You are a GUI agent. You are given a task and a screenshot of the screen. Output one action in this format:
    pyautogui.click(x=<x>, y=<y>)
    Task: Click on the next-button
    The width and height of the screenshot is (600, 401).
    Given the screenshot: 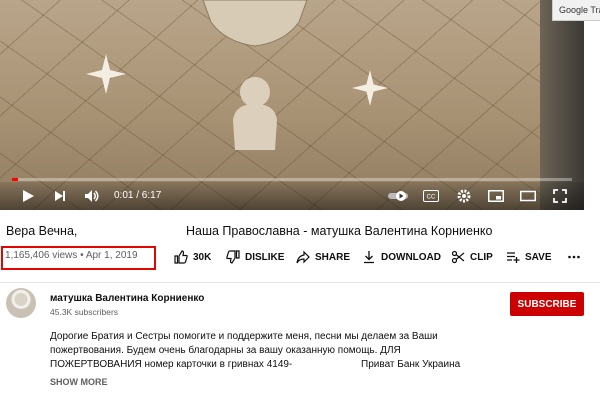 What is the action you would take?
    pyautogui.click(x=60, y=196)
    